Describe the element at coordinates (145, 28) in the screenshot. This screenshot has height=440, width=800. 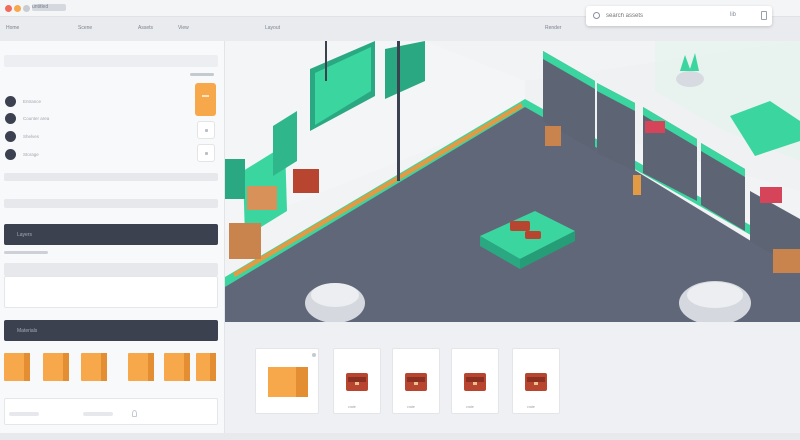
I see `nav-item-assets: Assets` at that location.